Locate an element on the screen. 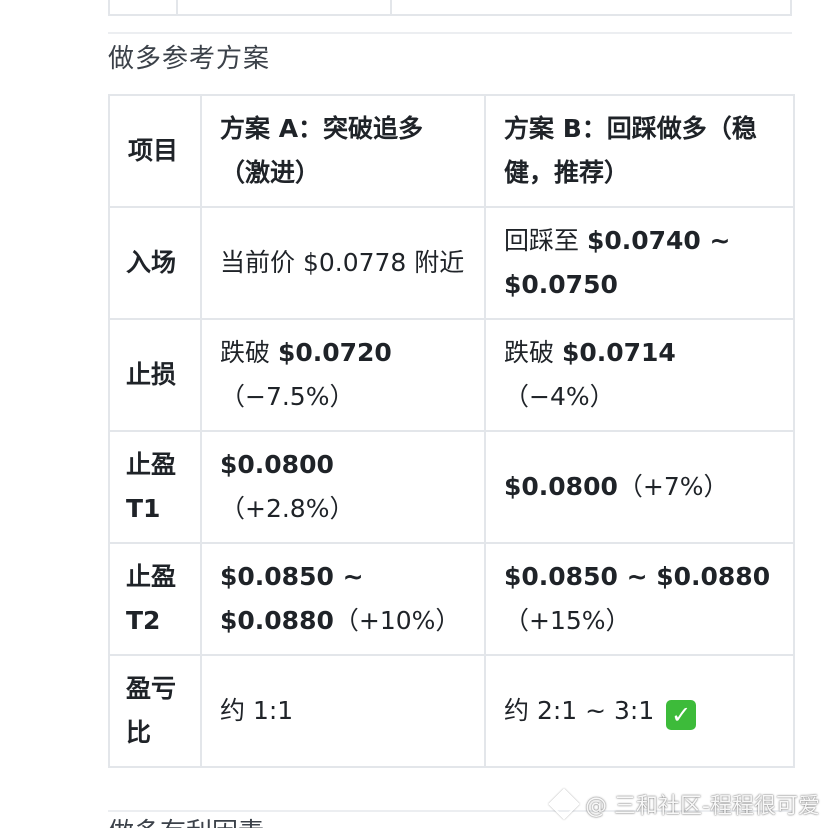 The image size is (828, 828). cell-text: 当前价 $0.0778 附近 is located at coordinates (342, 262).